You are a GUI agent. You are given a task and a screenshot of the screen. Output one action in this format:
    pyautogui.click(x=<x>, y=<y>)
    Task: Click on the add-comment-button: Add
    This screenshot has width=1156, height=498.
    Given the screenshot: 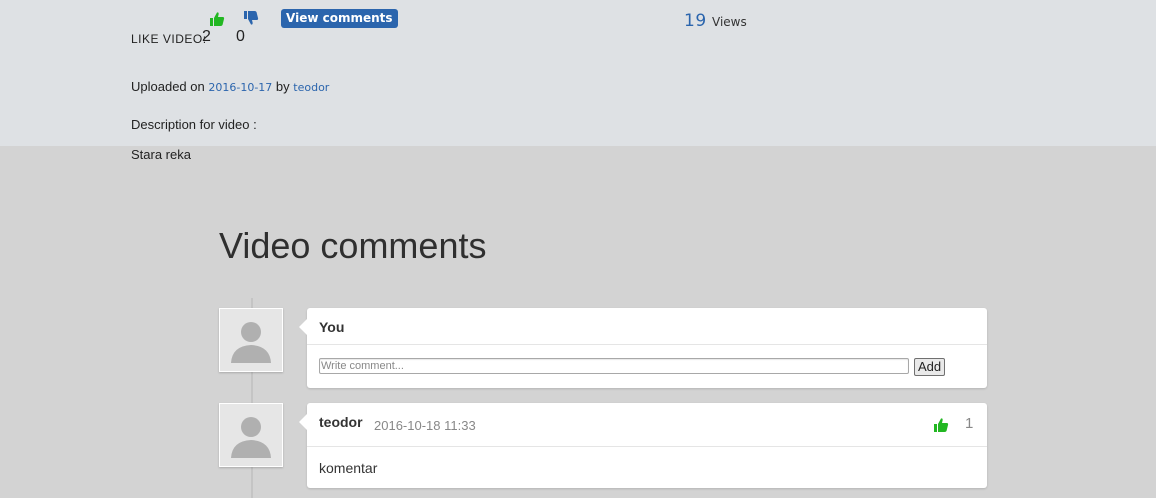 What is the action you would take?
    pyautogui.click(x=930, y=367)
    